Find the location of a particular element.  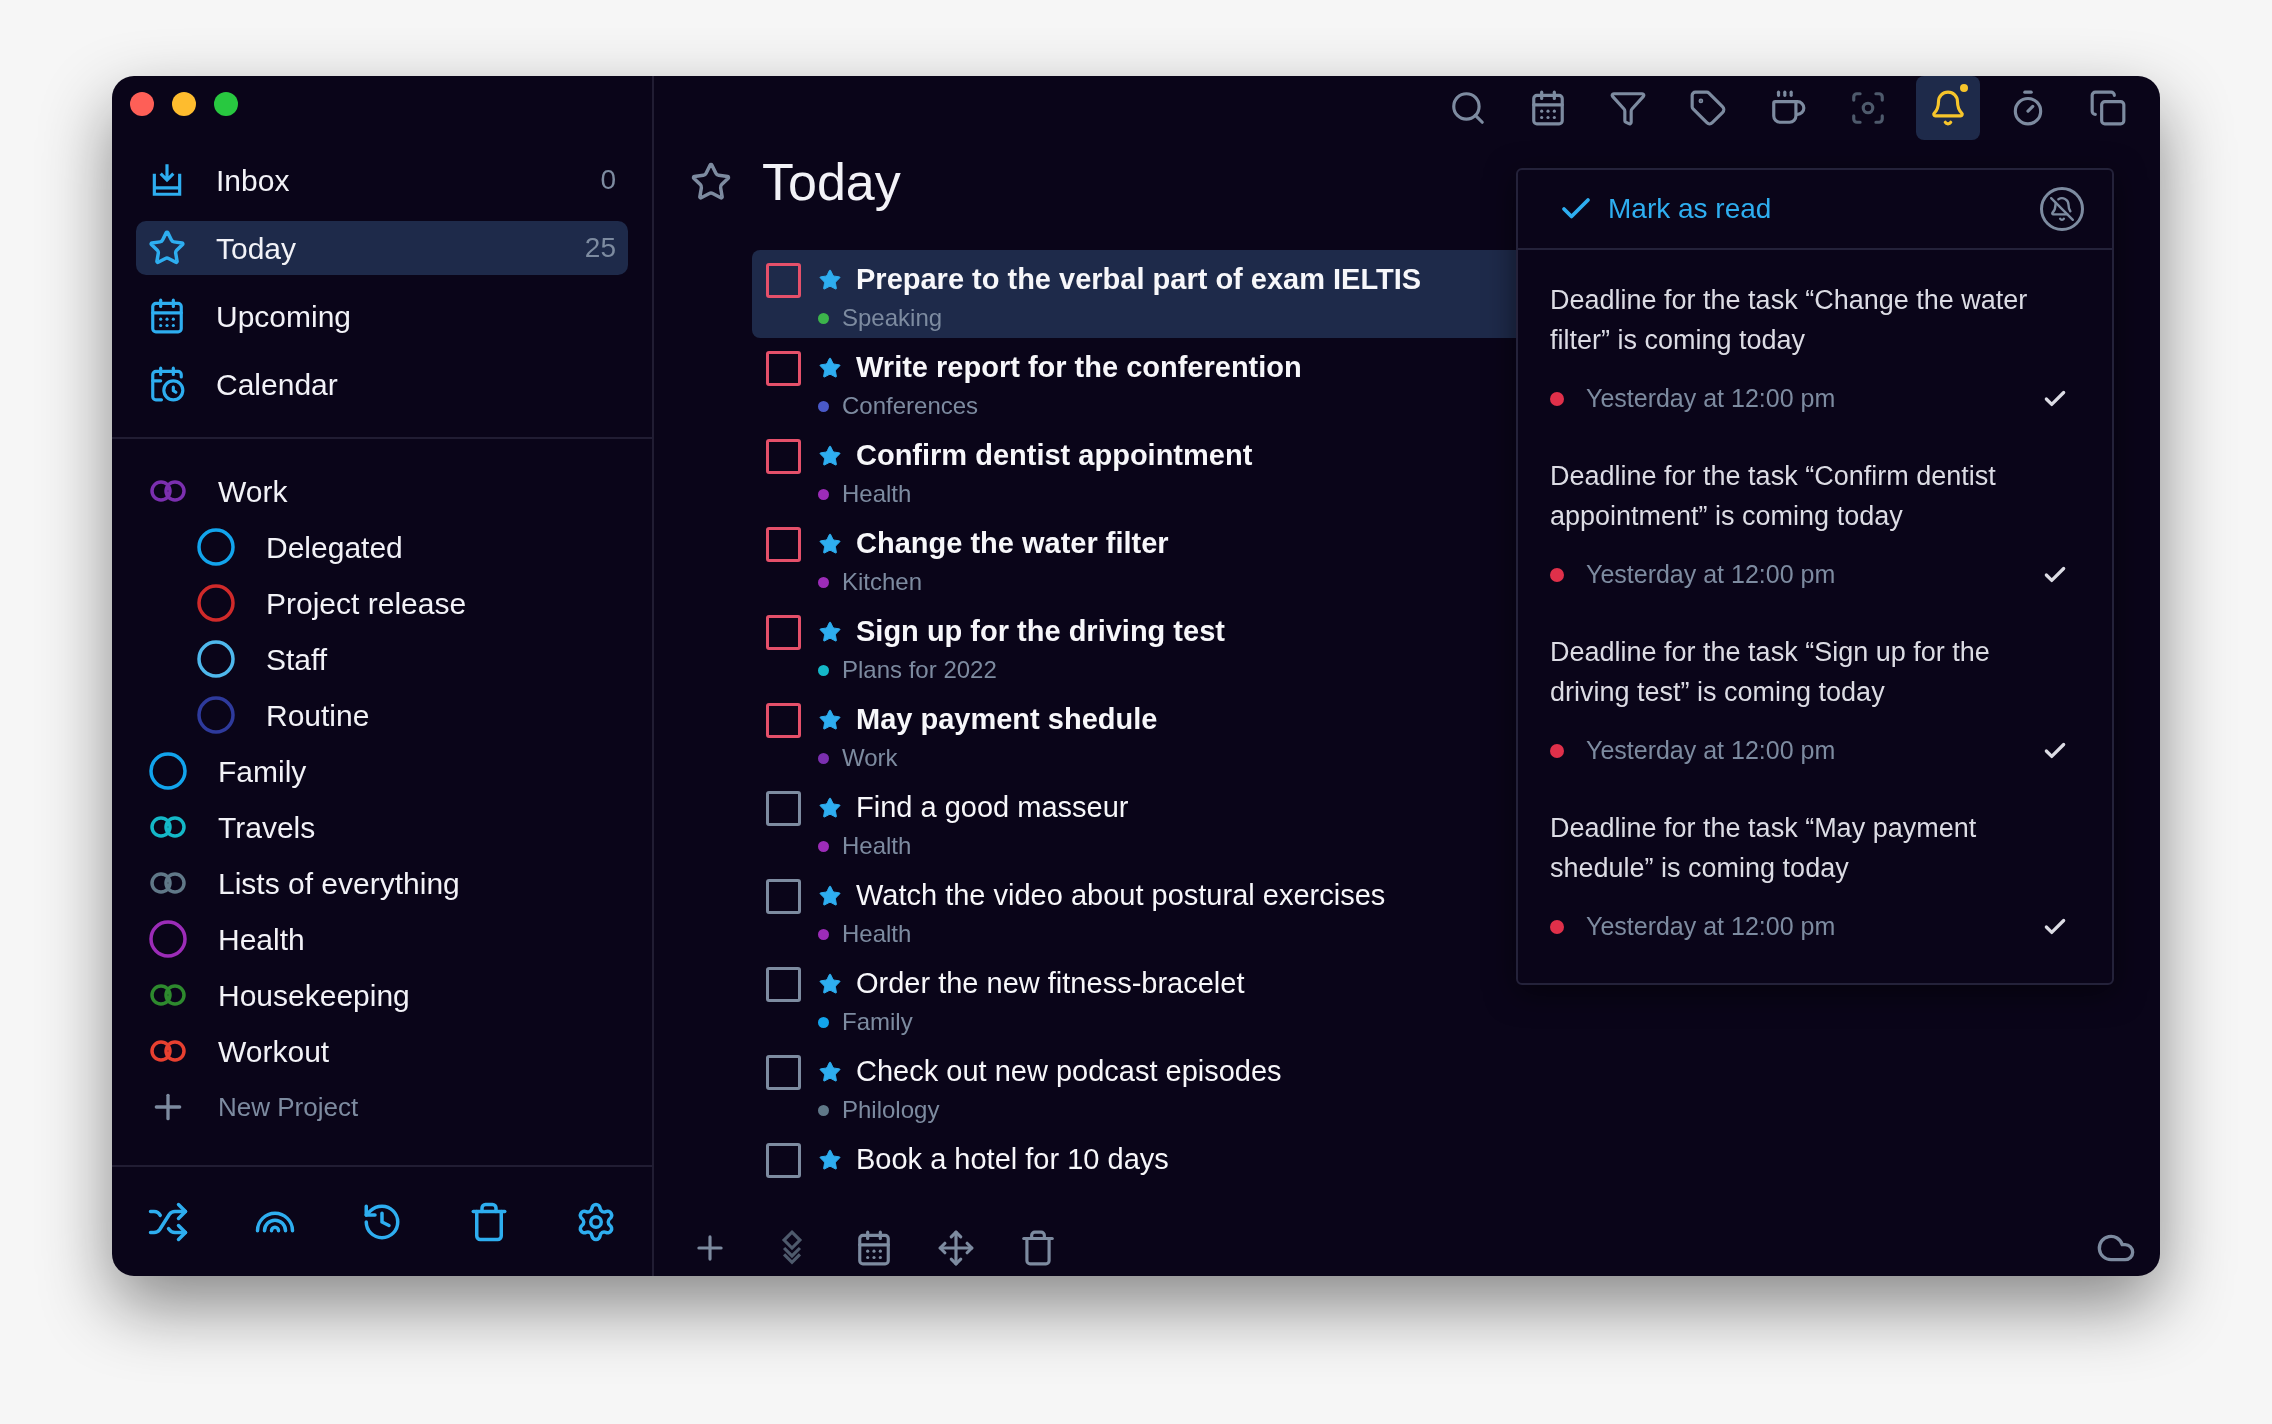

notification-item: Deadline for the task “May payment shedule” is coming today Yesterday at 12:00 pm is located at coordinates (1815, 866).